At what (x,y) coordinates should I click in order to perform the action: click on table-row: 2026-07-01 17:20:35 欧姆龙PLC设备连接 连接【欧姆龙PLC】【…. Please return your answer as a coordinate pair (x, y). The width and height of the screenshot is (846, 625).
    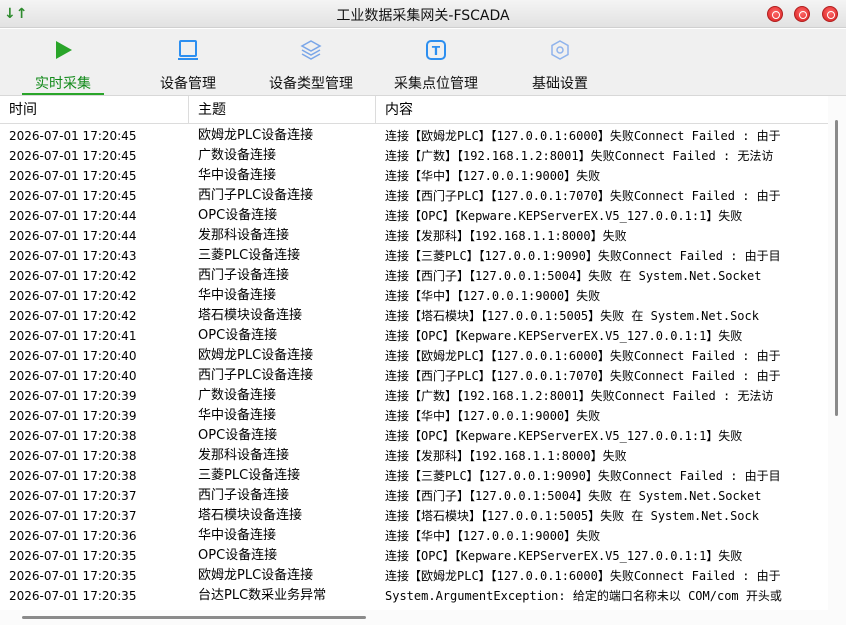
    Looking at the image, I should click on (414, 576).